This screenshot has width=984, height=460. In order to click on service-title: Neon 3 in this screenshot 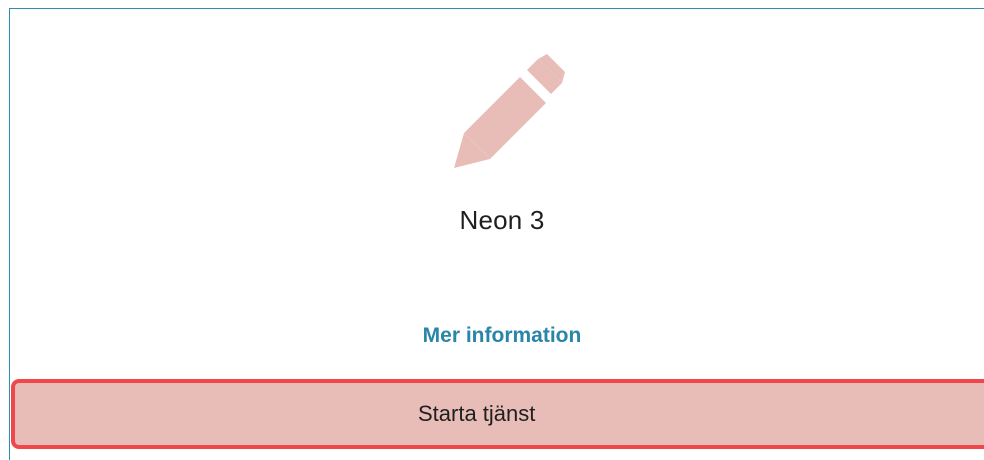, I will do `click(502, 220)`.